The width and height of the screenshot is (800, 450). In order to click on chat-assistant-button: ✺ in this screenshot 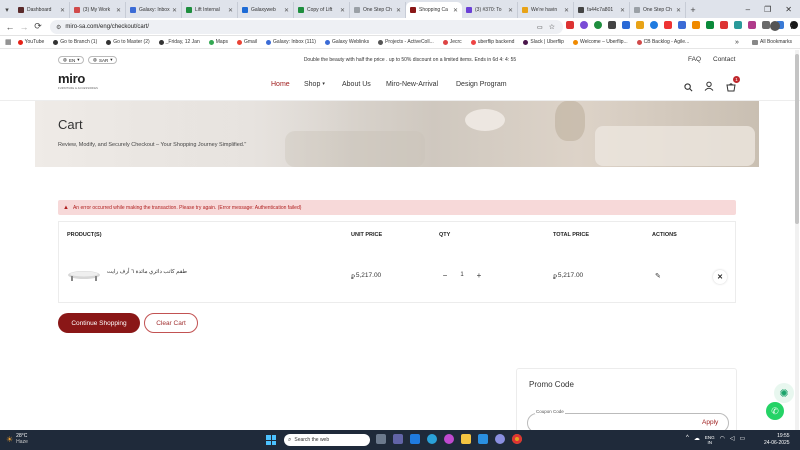, I will do `click(784, 393)`.